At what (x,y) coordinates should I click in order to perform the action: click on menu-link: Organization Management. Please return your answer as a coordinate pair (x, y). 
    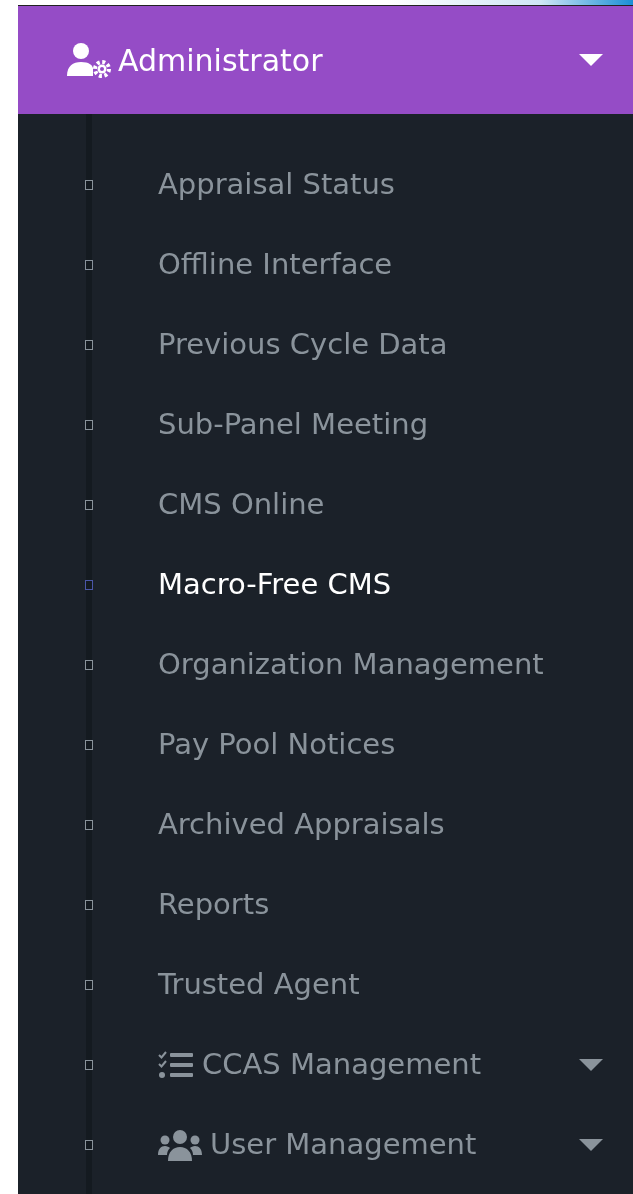
    Looking at the image, I should click on (380, 665).